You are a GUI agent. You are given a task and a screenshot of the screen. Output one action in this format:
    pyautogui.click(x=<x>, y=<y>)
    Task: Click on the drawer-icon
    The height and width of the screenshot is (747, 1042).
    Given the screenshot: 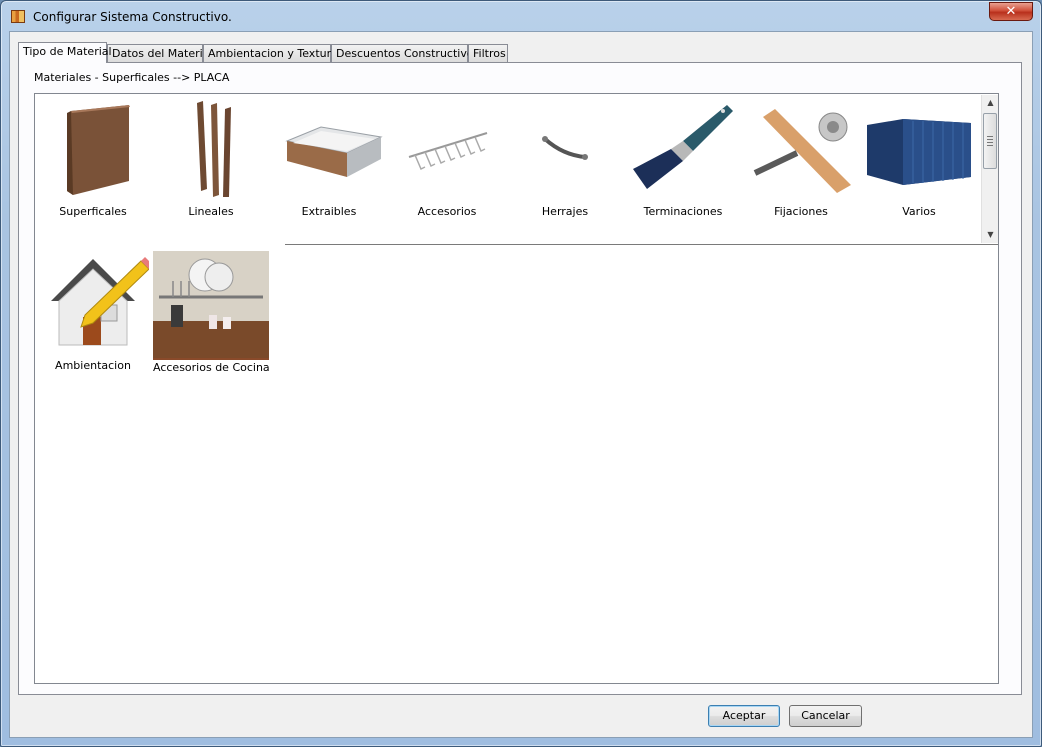 What is the action you would take?
    pyautogui.click(x=329, y=147)
    